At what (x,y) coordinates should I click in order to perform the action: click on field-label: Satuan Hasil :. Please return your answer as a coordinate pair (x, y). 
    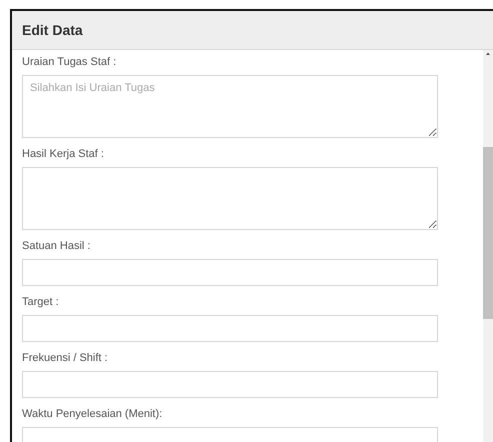
    Looking at the image, I should click on (56, 246).